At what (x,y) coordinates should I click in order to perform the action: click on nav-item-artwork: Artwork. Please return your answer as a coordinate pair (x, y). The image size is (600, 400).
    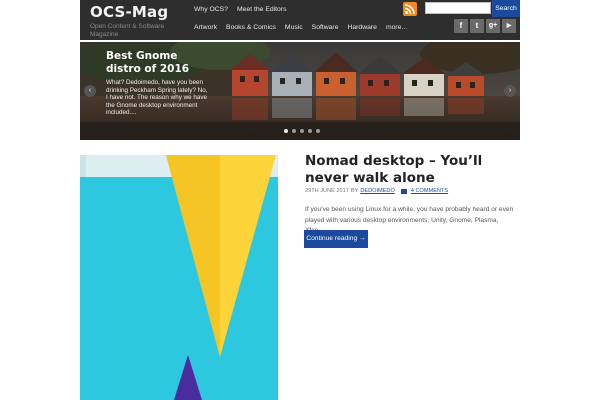
    Looking at the image, I should click on (208, 28).